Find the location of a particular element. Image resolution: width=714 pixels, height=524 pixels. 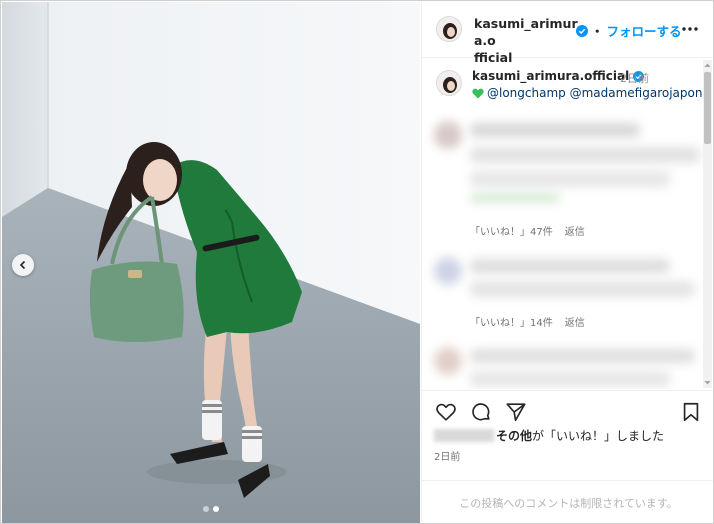

likes-others-link: その他 is located at coordinates (514, 435).